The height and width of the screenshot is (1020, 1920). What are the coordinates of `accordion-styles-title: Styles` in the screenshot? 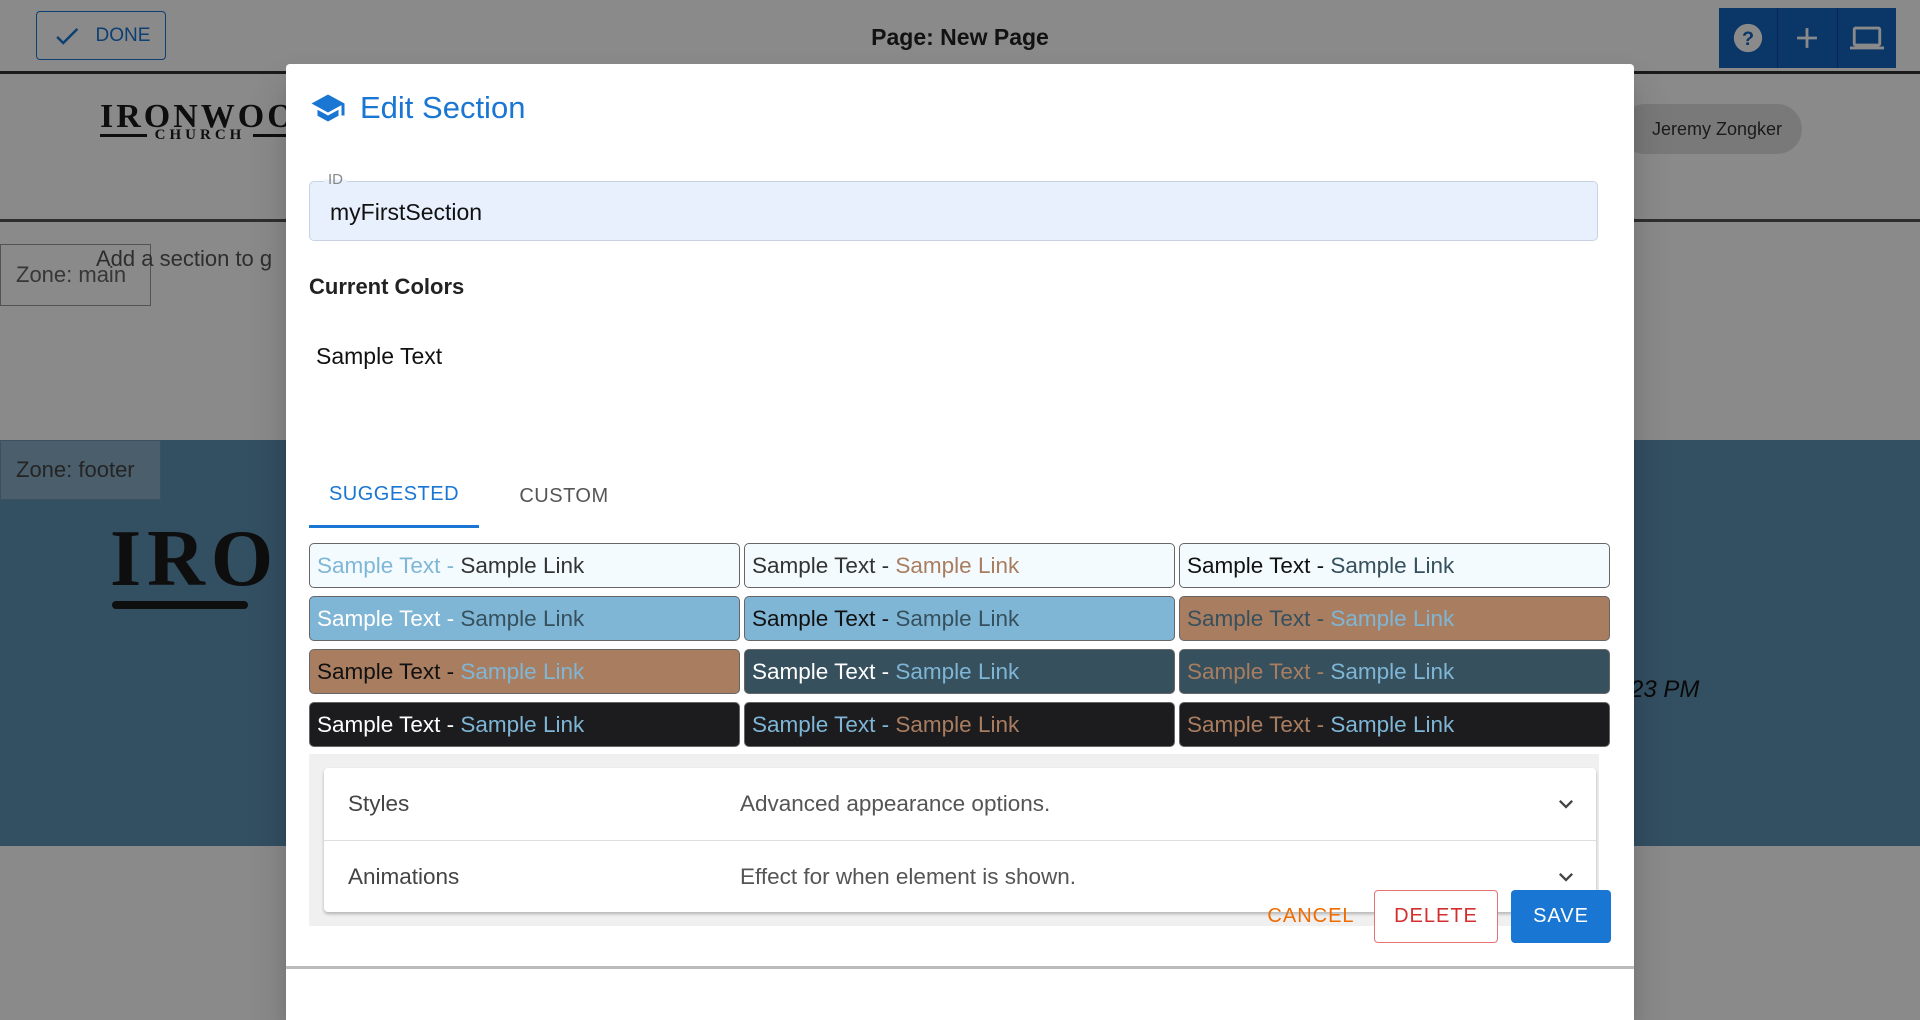 It's located at (379, 803).